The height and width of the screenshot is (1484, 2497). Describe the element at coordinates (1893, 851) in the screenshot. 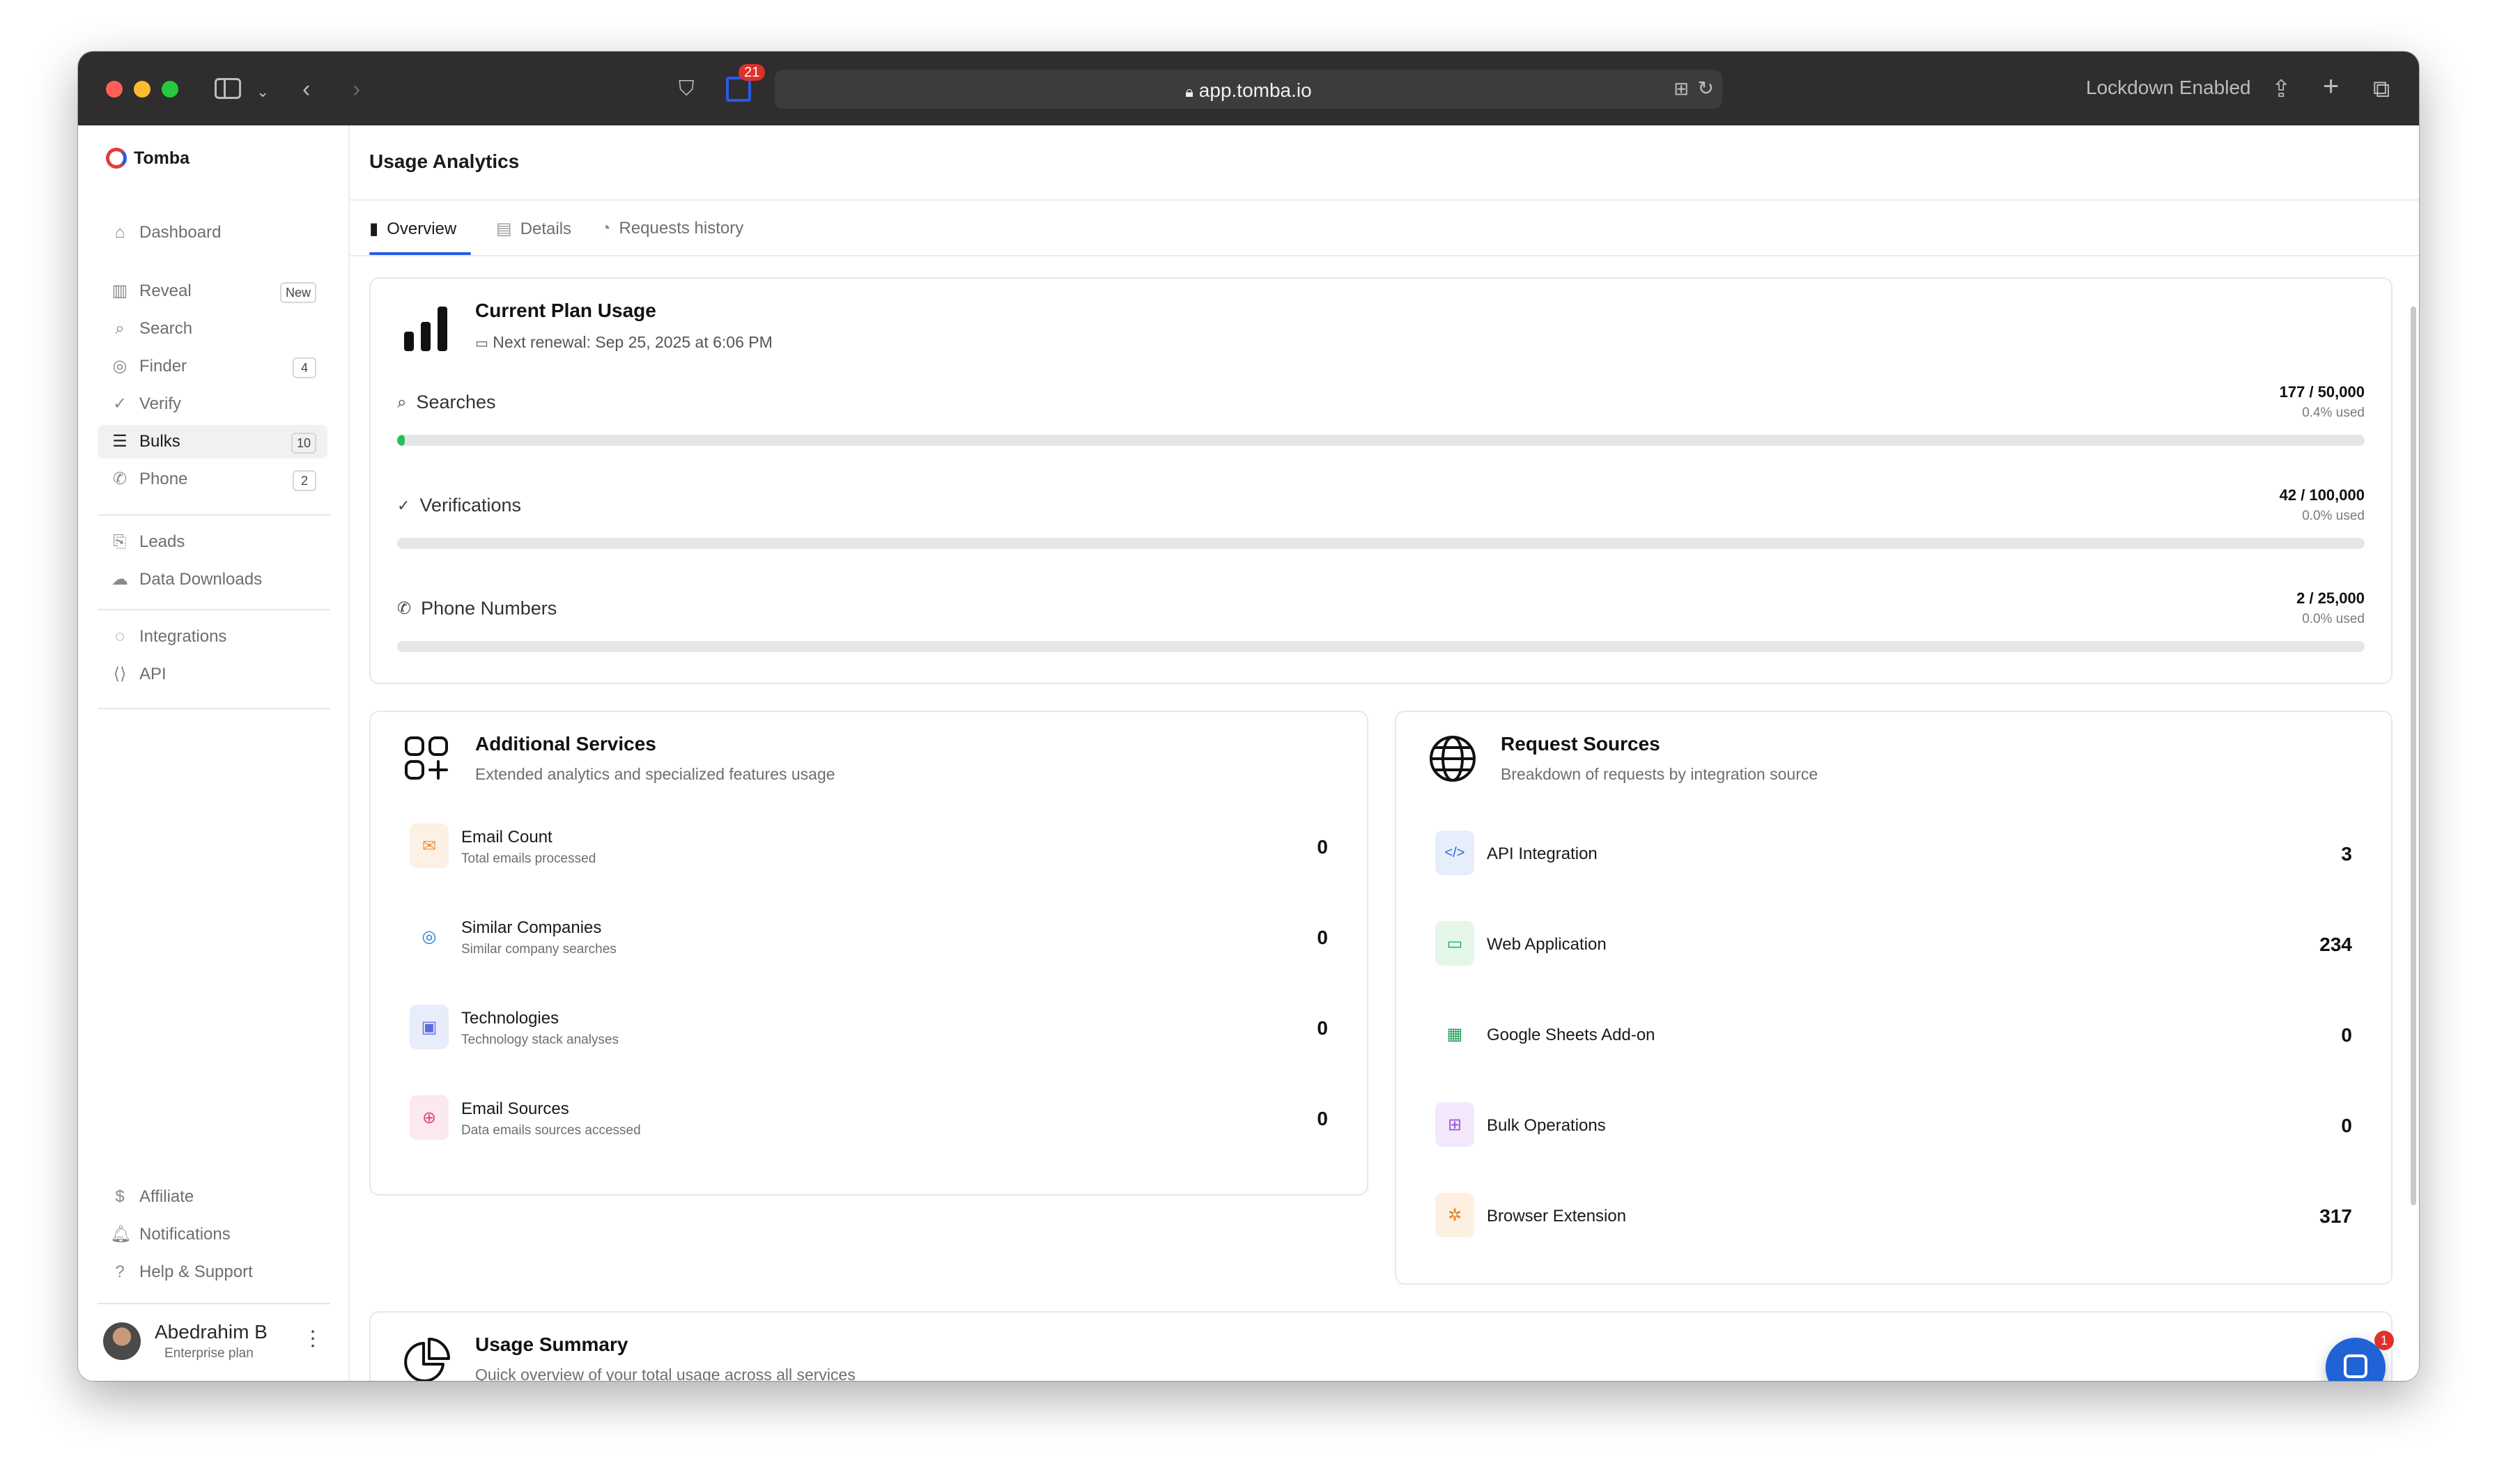

I see `source-row-api: </> API Integration 3` at that location.